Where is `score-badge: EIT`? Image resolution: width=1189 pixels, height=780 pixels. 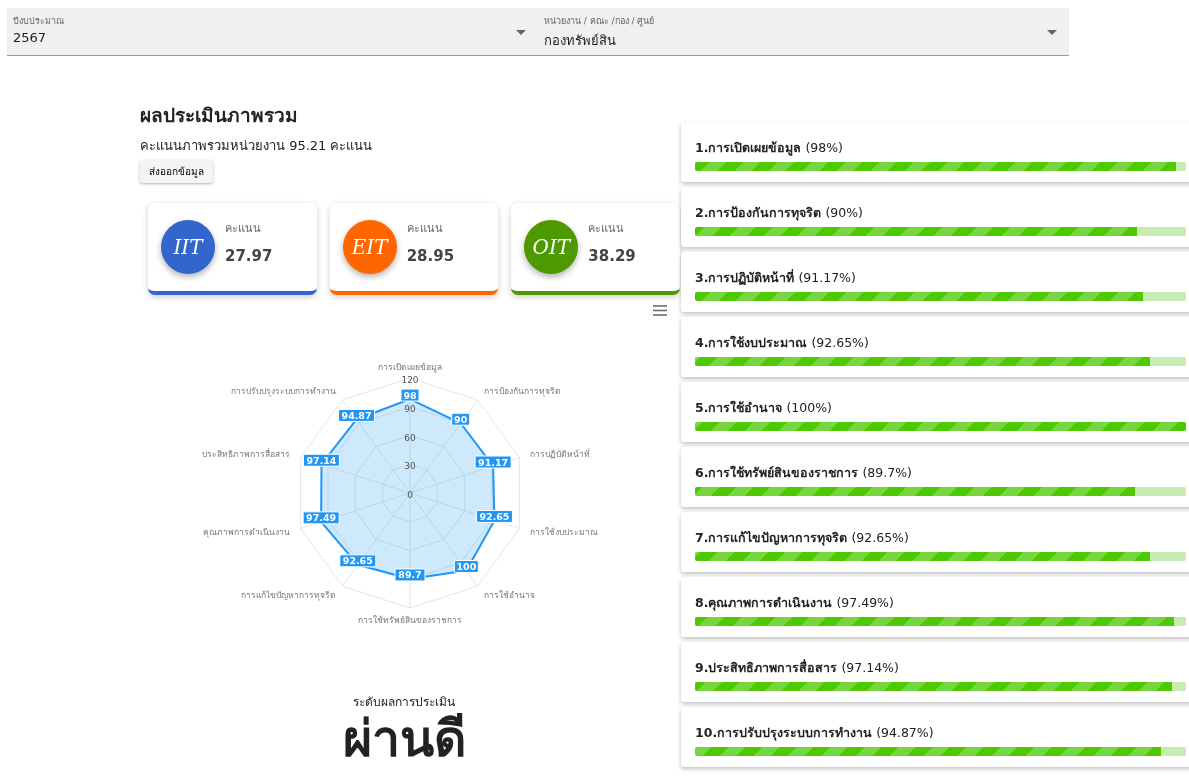 score-badge: EIT is located at coordinates (369, 247).